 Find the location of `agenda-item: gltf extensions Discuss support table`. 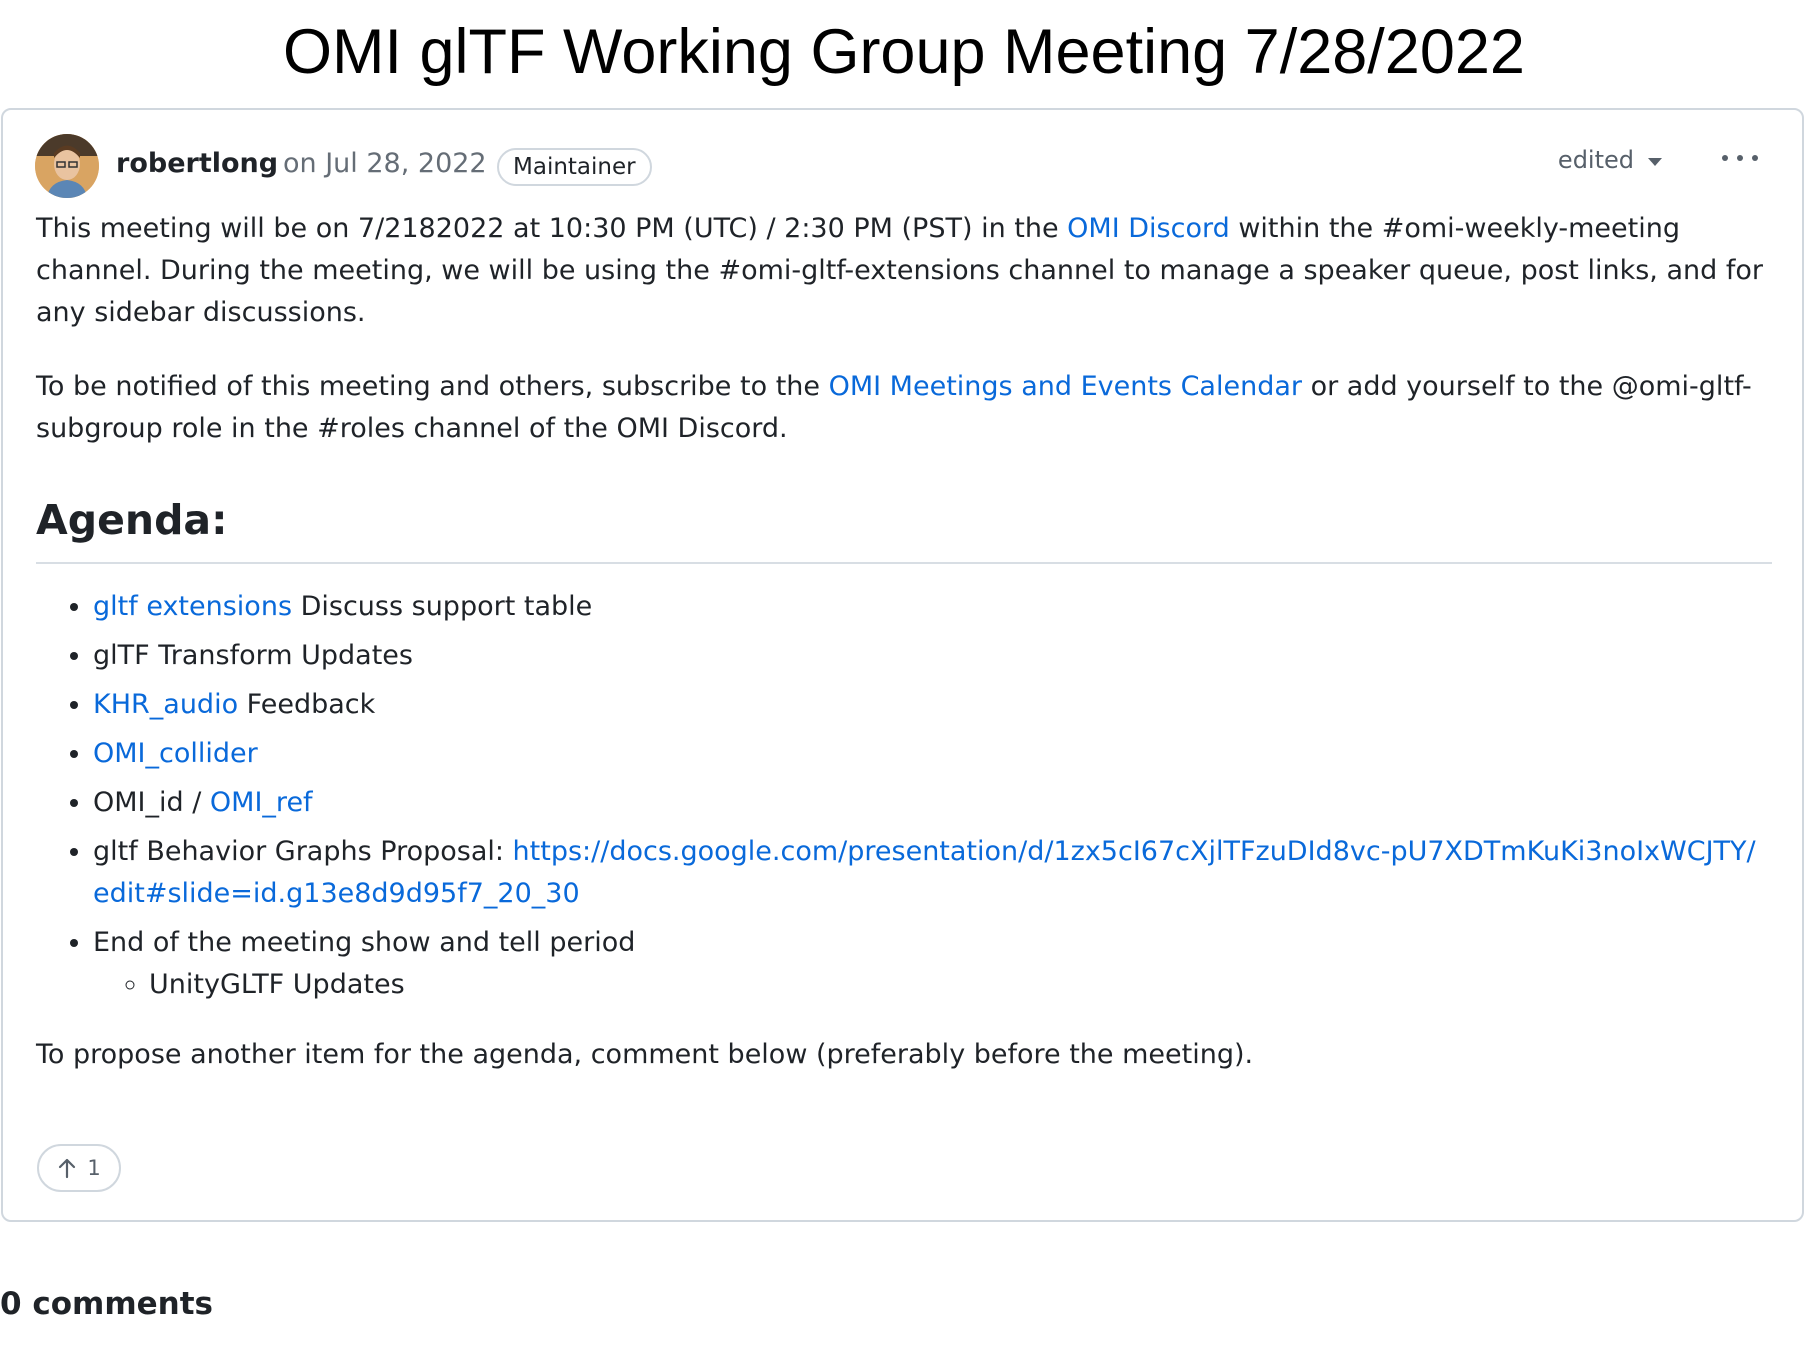

agenda-item: gltf extensions Discuss support table is located at coordinates (932, 607).